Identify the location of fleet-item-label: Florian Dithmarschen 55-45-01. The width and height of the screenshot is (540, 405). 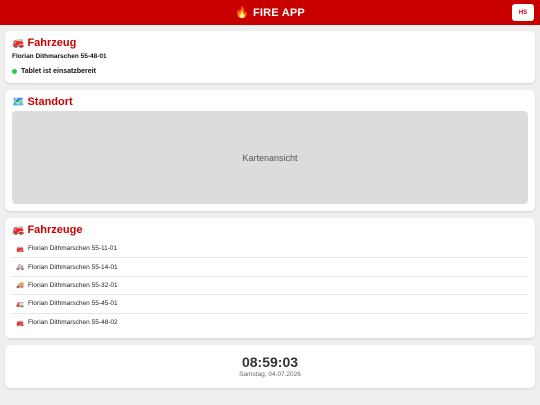
(73, 304).